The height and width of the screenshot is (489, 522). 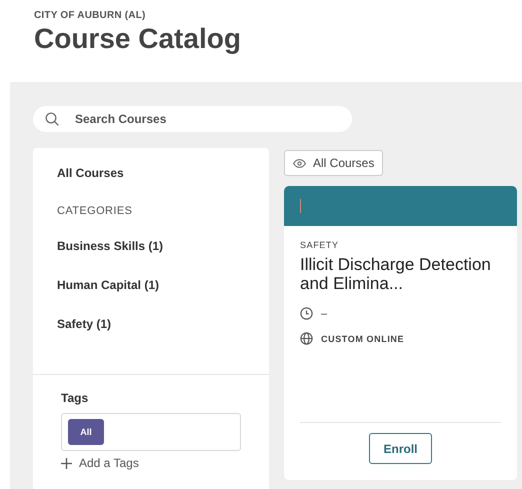 What do you see at coordinates (192, 119) in the screenshot?
I see `search-field: Search Courses` at bounding box center [192, 119].